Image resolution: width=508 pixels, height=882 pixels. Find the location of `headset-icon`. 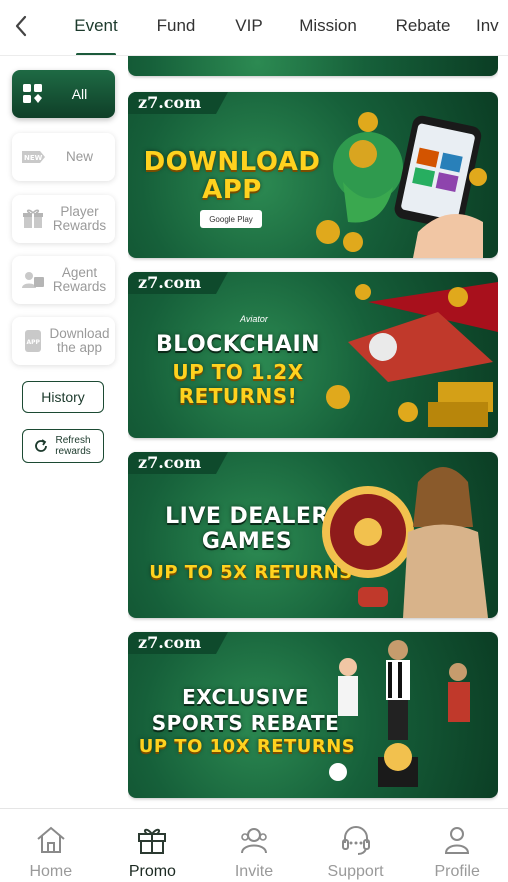

headset-icon is located at coordinates (355, 840).